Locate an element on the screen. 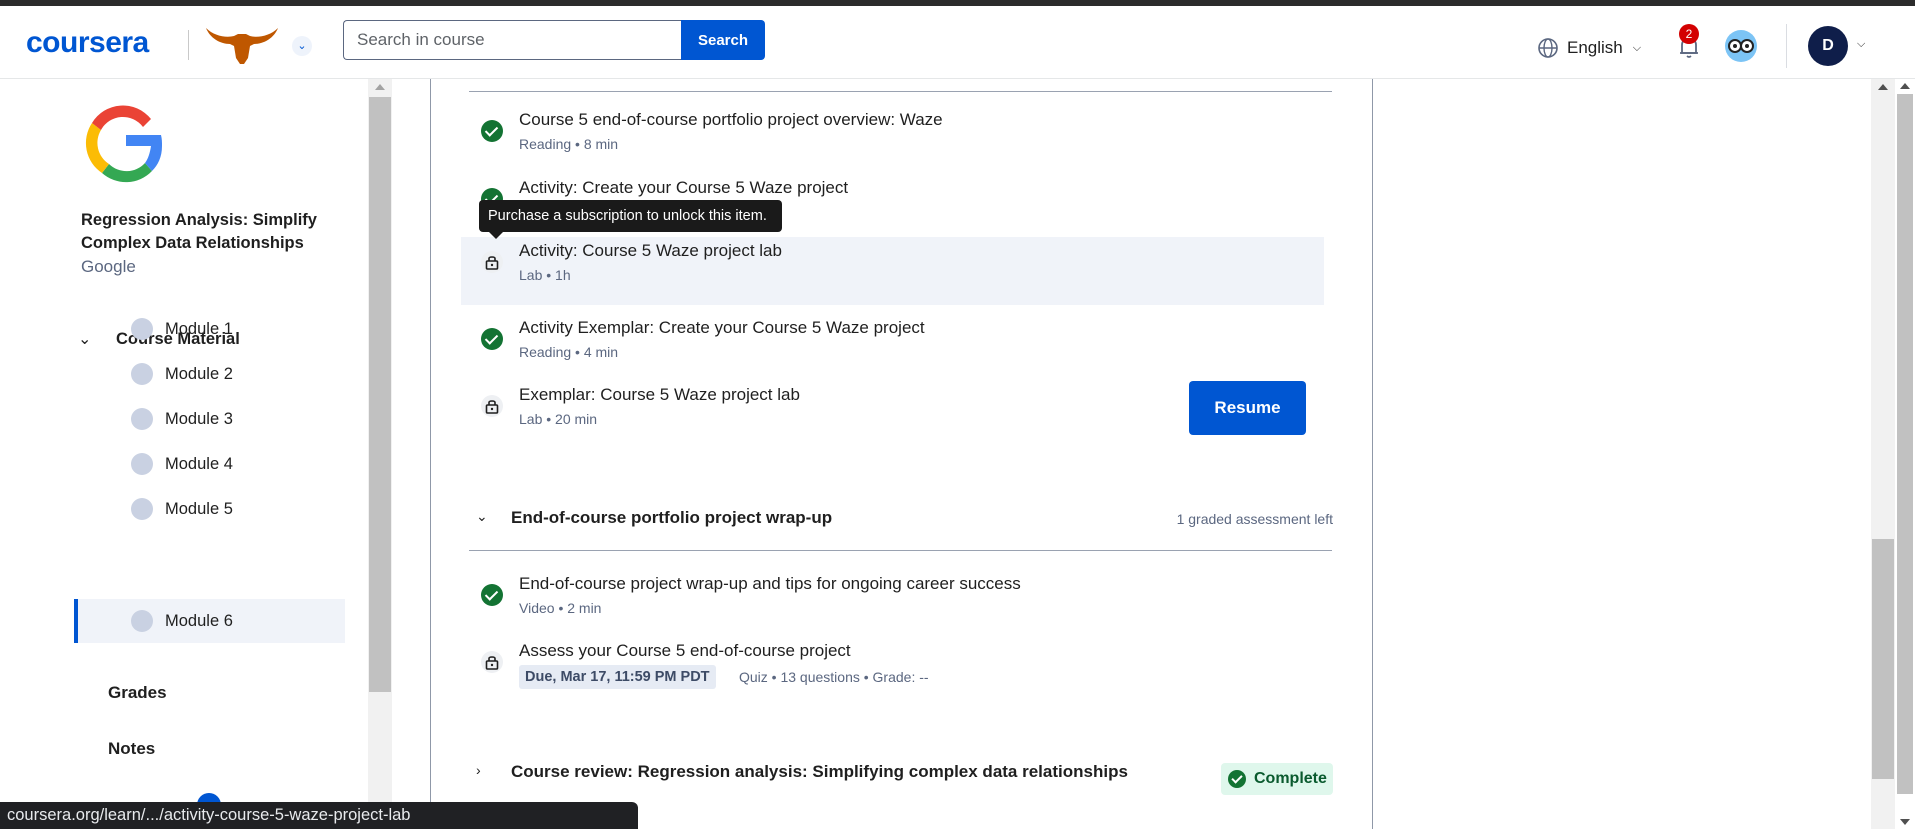  sidebar-item-grades: Grades is located at coordinates (137, 693).